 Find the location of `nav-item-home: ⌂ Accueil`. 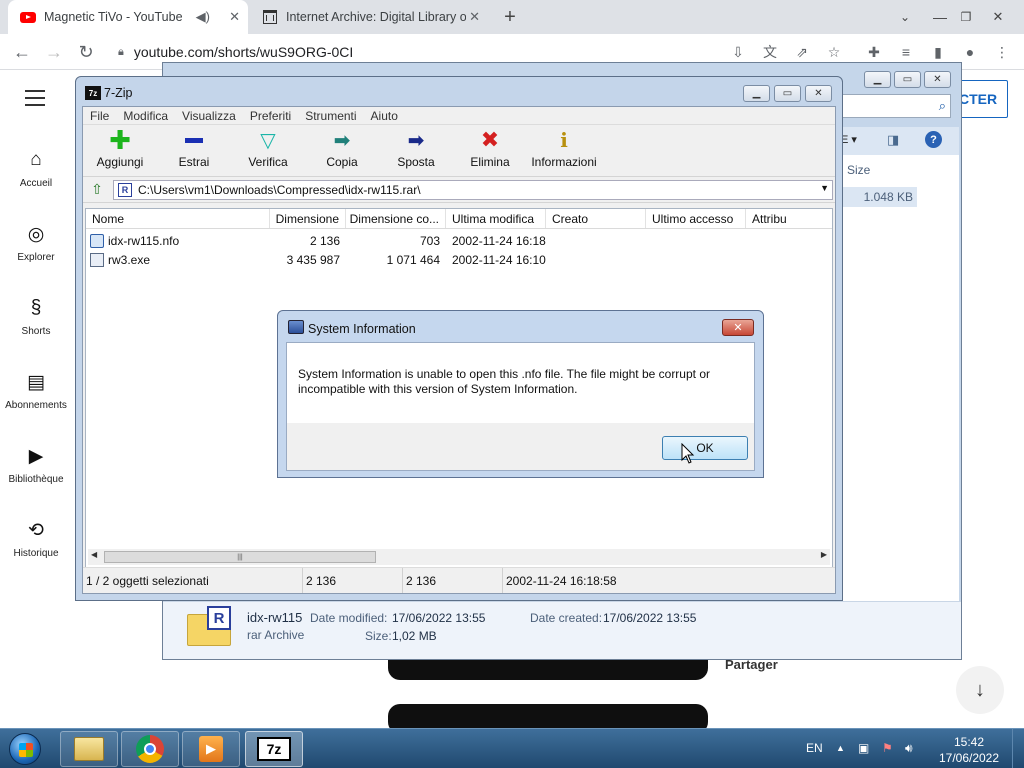

nav-item-home: ⌂ Accueil is located at coordinates (36, 168).